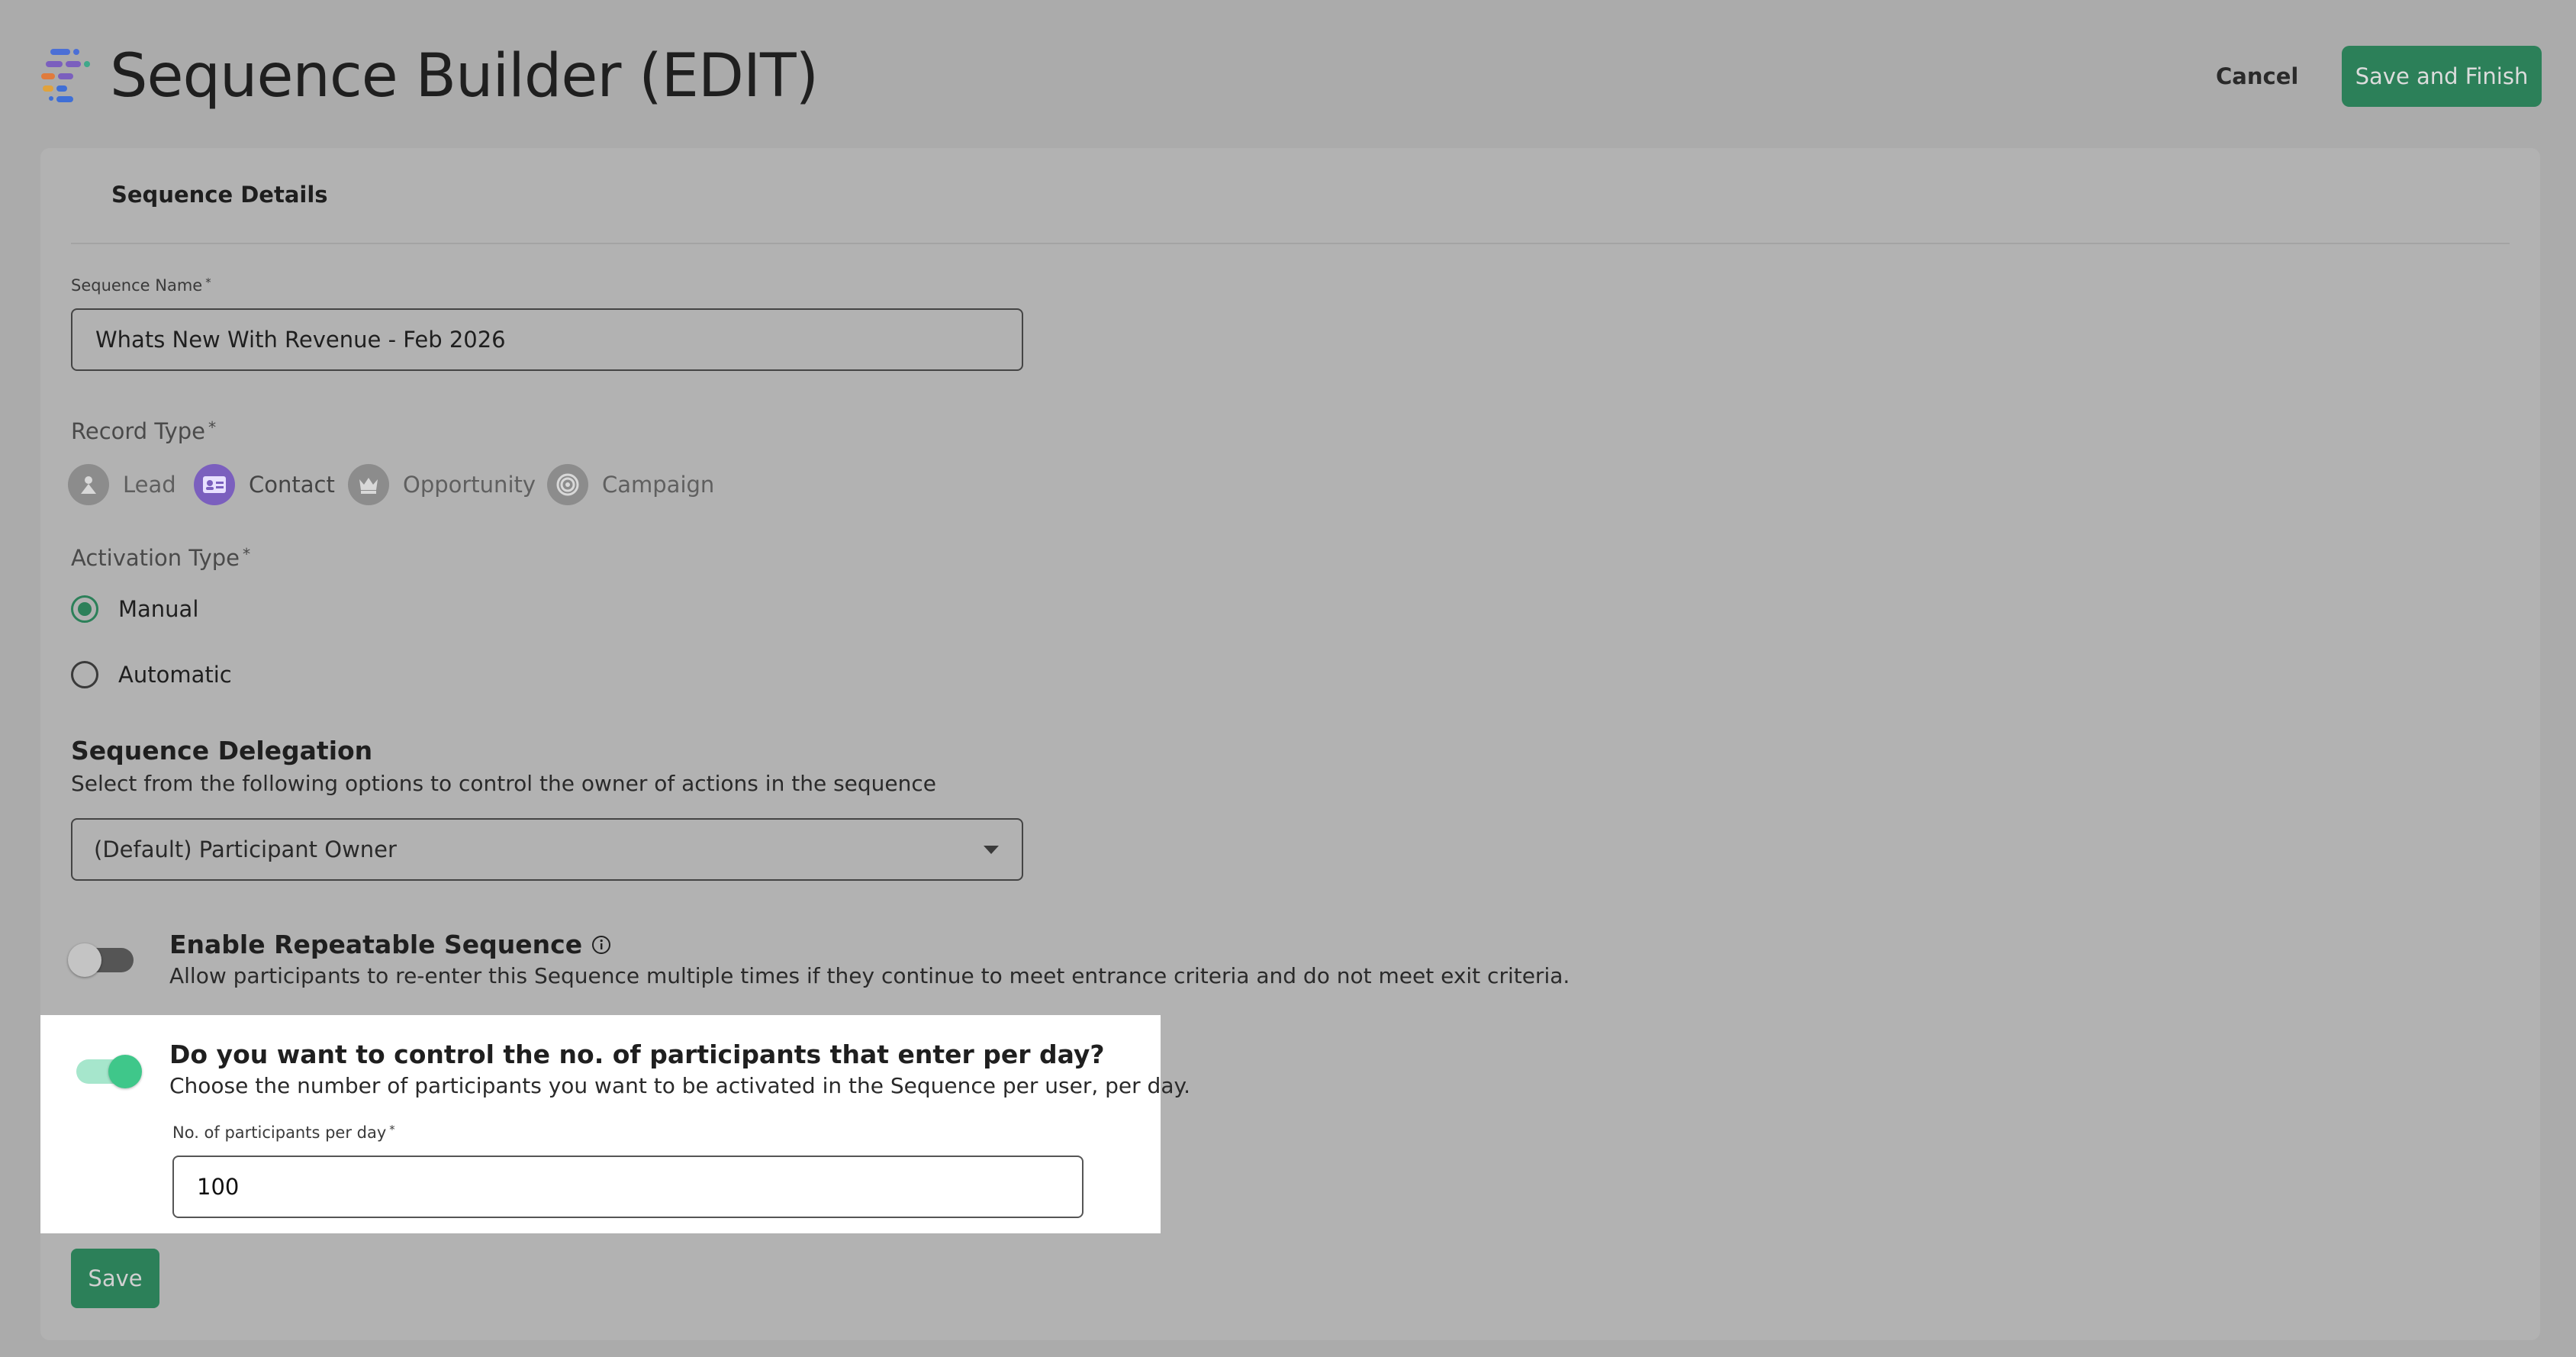  What do you see at coordinates (283, 1132) in the screenshot?
I see `participants-per-day-label: No. of participants per day *` at bounding box center [283, 1132].